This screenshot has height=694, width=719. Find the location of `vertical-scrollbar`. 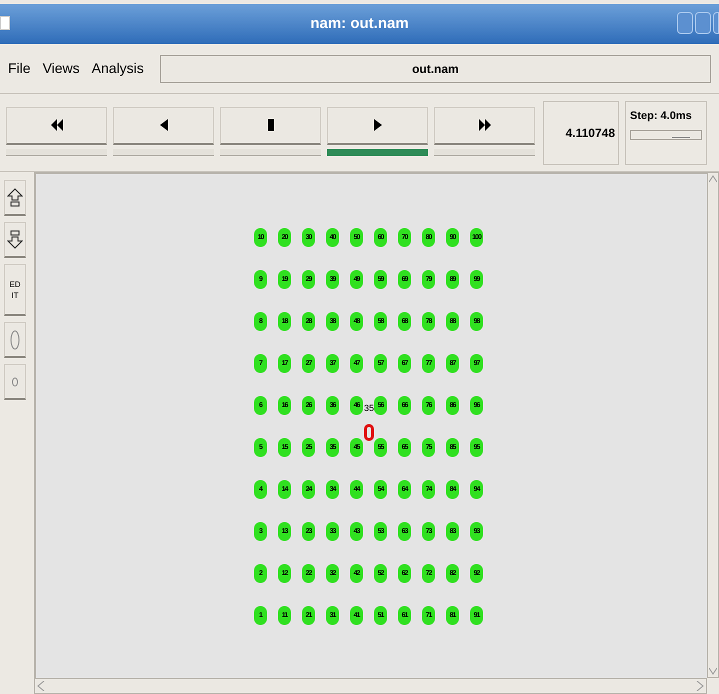

vertical-scrollbar is located at coordinates (713, 425).